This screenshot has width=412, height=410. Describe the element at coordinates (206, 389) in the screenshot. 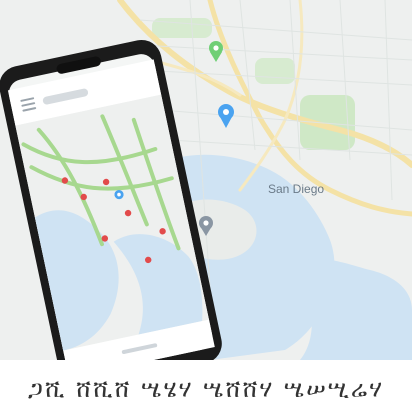

I see `caption: ጋሺ ሸሺሸ ሤሄሃ ሤሸሸሃ ሤሠሢሬሃ` at that location.